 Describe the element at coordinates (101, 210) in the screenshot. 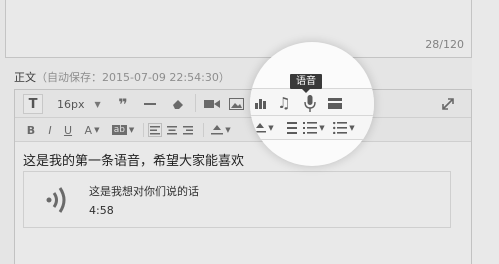

I see `voice-duration: 4:58` at that location.